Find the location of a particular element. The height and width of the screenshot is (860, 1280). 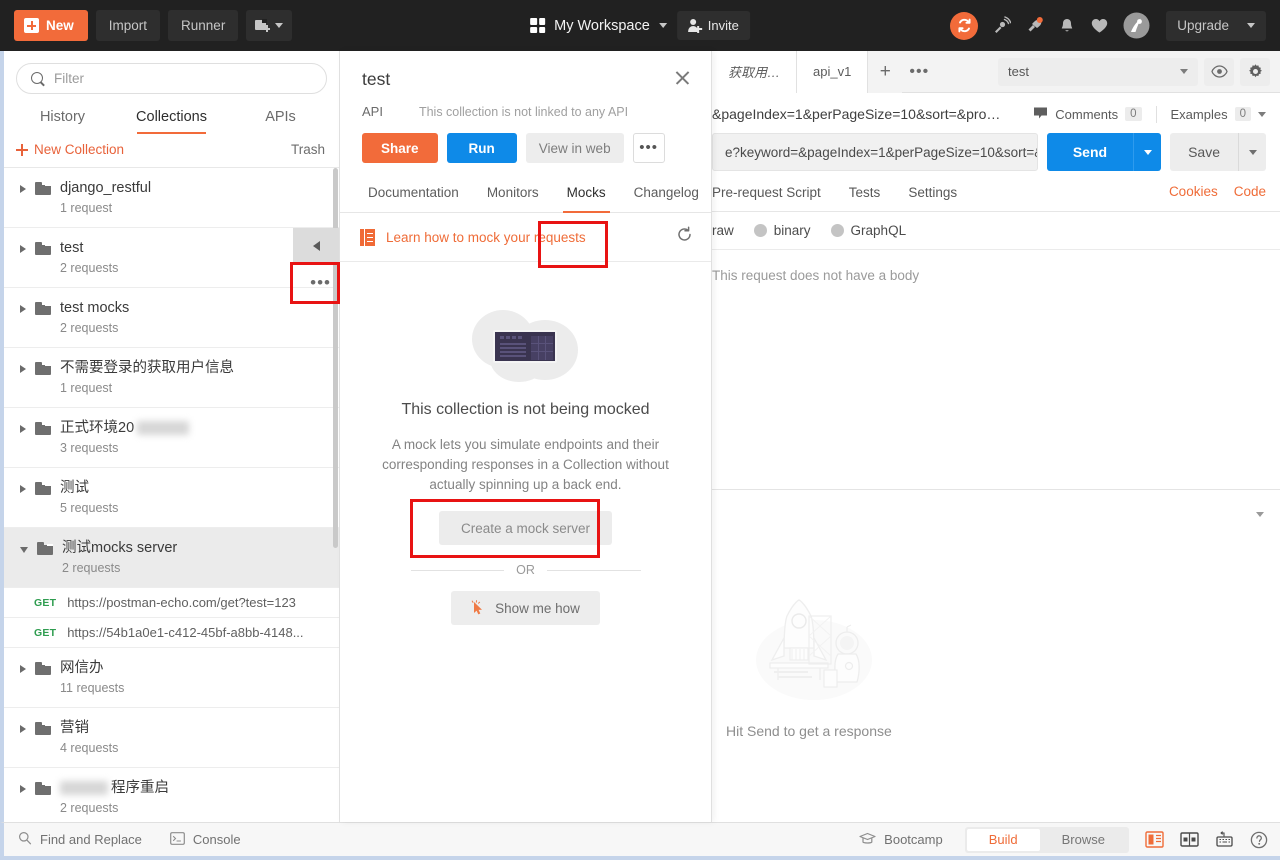

request-tab-api-v1: api_v1 is located at coordinates (833, 71).